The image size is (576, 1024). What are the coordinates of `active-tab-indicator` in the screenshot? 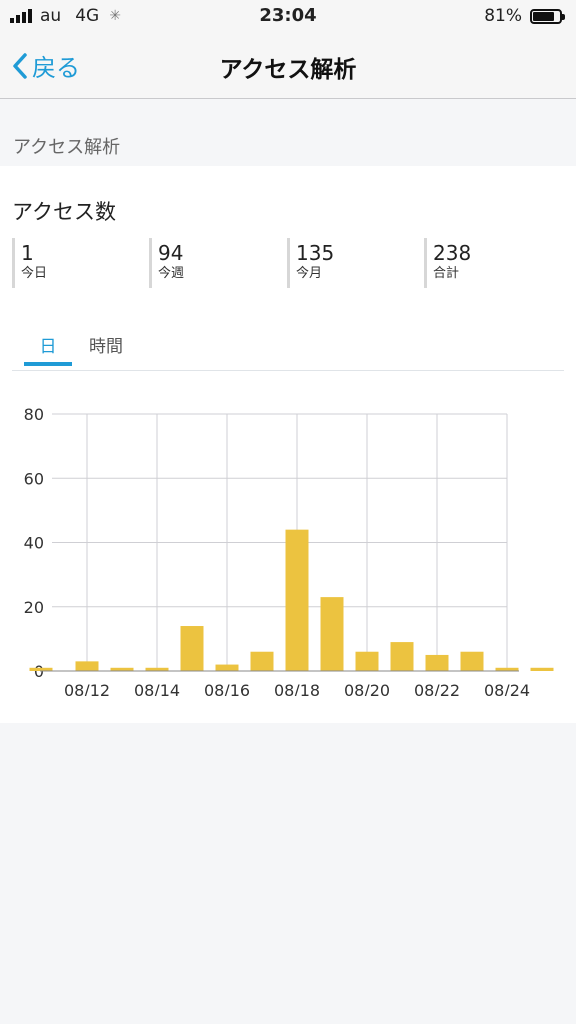 It's located at (48, 364).